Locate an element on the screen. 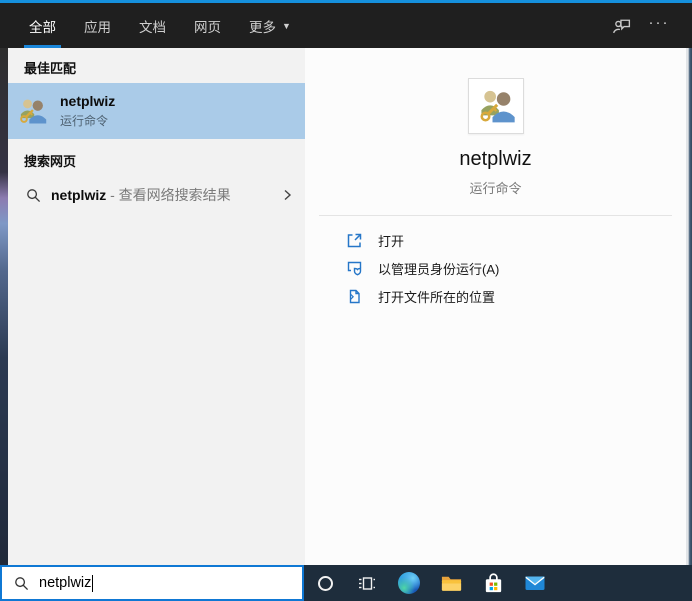  action-run-as-admin: 以管理员身份运行(A) is located at coordinates (495, 268).